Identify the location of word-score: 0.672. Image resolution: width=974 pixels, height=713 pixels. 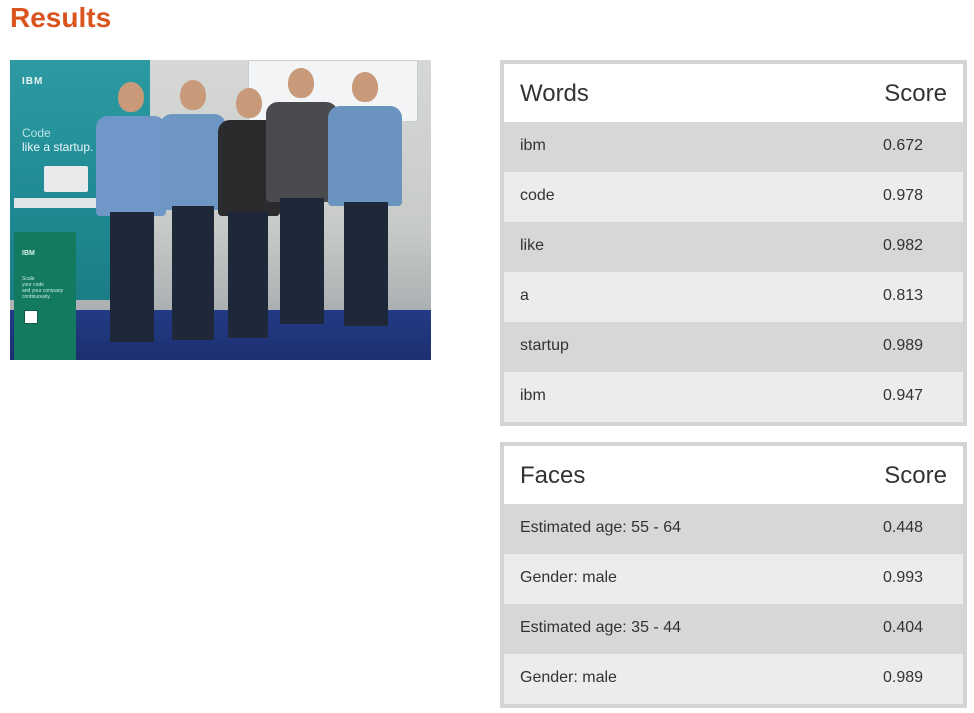
(903, 145).